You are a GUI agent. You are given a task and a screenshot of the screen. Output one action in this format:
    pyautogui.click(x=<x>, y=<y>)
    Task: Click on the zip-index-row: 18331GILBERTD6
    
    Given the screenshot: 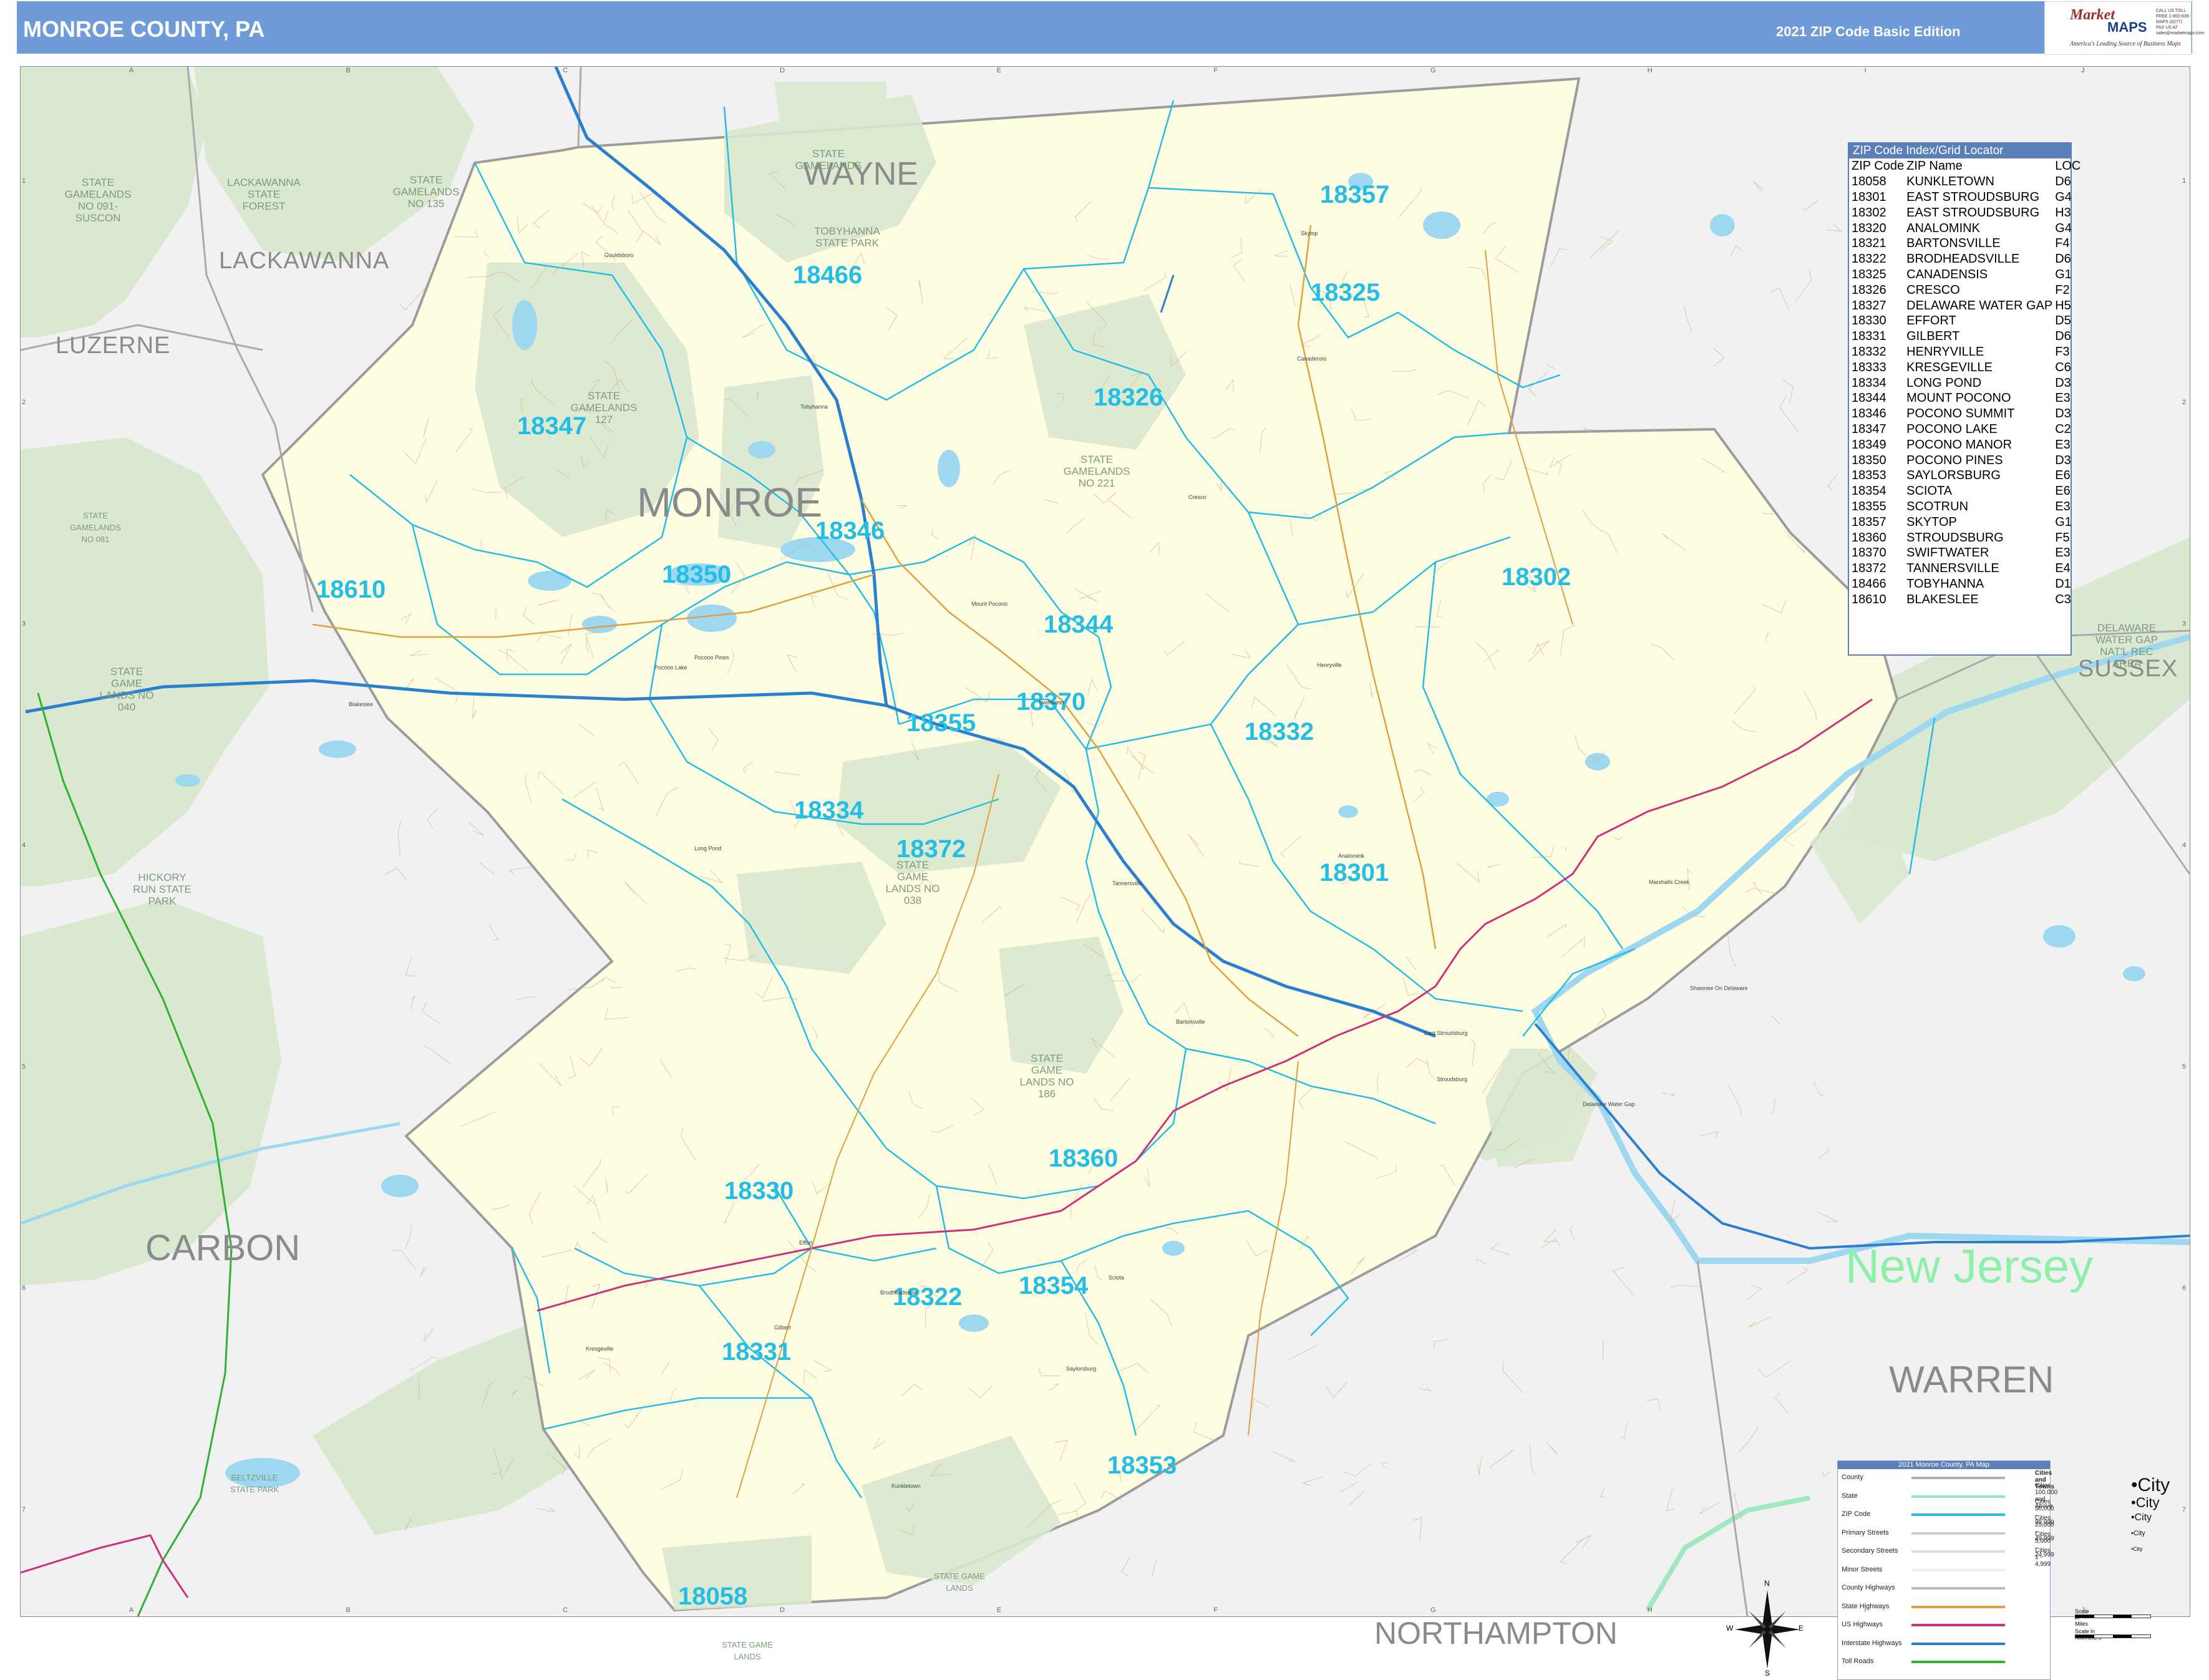 What is the action you would take?
    pyautogui.click(x=1964, y=337)
    